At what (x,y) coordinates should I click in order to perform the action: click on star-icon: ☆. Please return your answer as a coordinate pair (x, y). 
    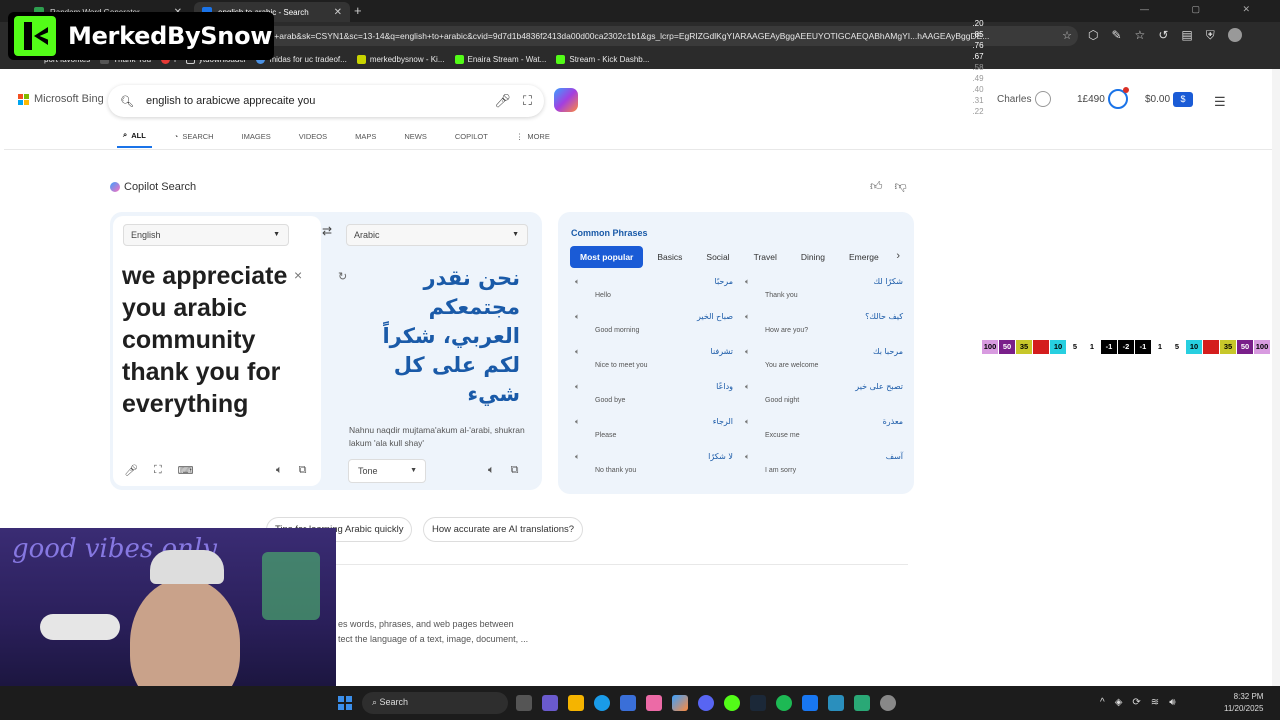
    Looking at the image, I should click on (1067, 35).